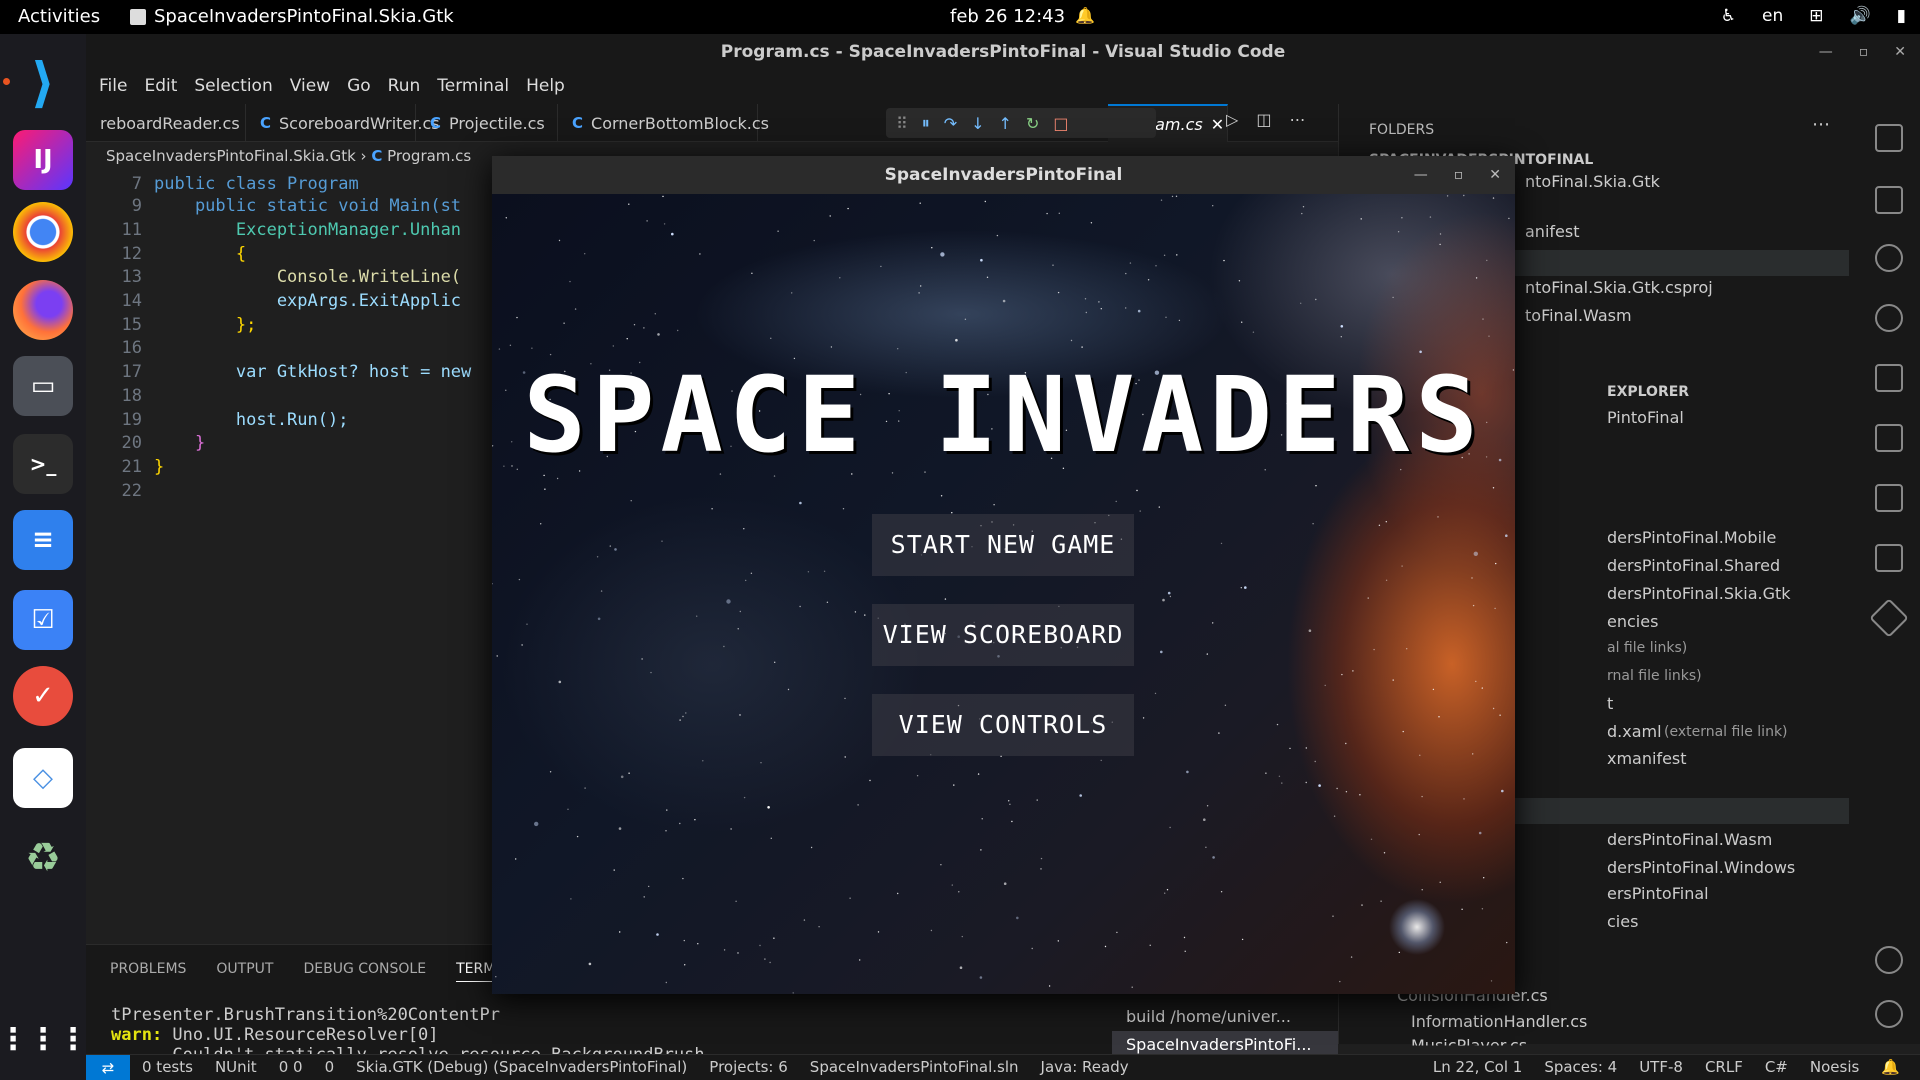 The height and width of the screenshot is (1080, 1920). I want to click on source-control-icon, so click(1889, 318).